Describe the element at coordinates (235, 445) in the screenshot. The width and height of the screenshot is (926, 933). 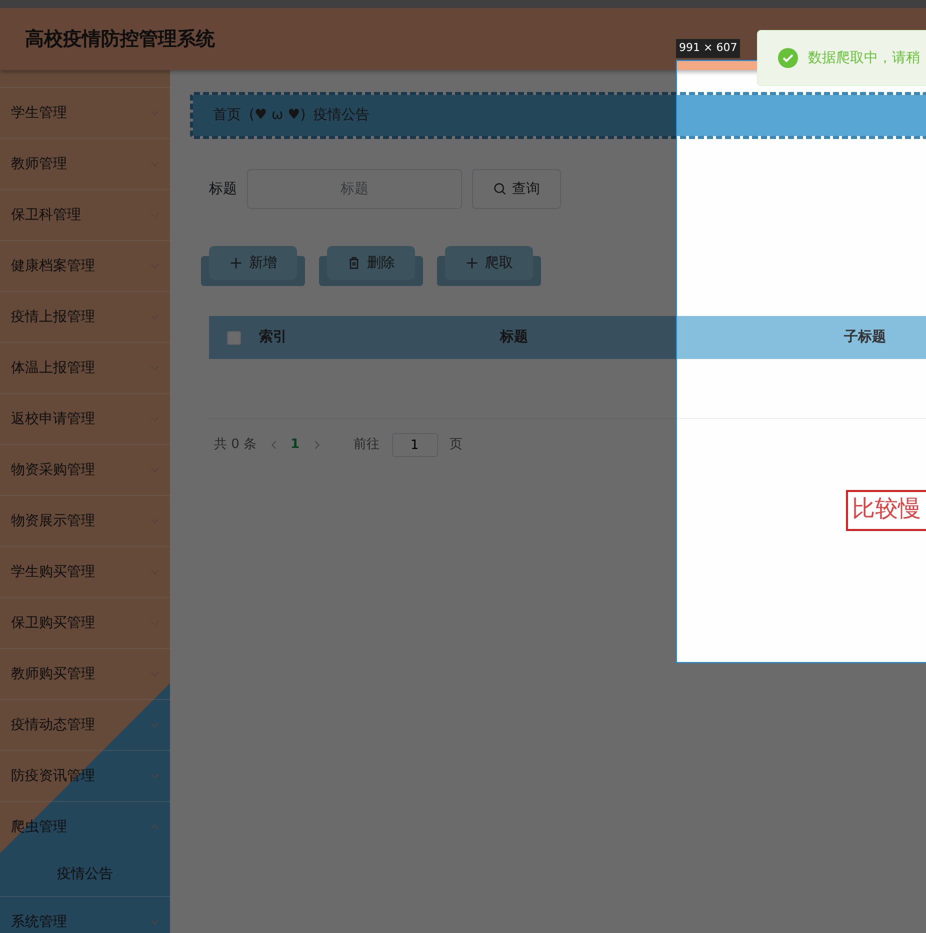
I see `total-count: 共 0 条` at that location.